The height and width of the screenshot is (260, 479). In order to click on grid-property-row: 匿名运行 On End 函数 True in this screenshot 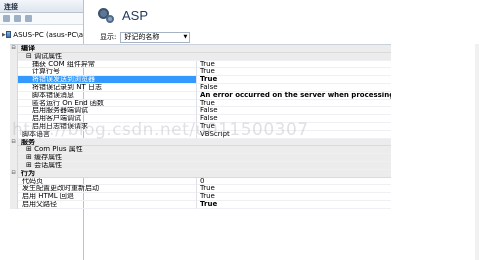, I will do `click(200, 103)`.